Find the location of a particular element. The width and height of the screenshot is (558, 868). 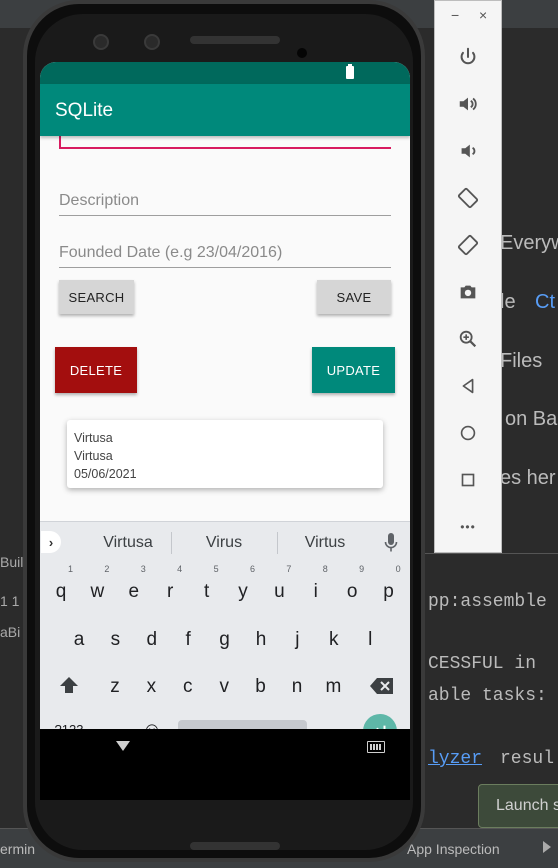

ide-text-line: on Ba is located at coordinates (531, 419).